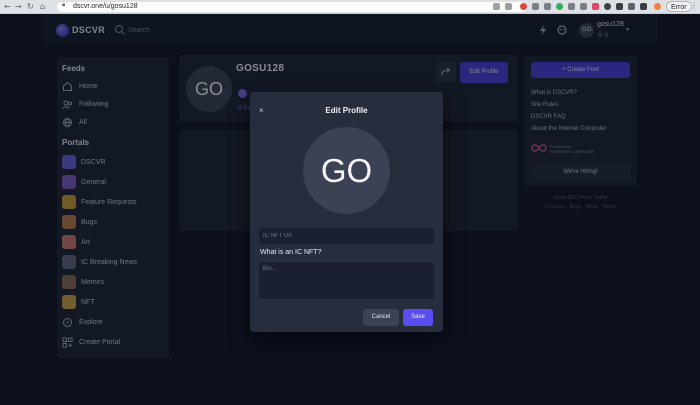  What do you see at coordinates (381, 317) in the screenshot?
I see `cancel-button: Cancel` at bounding box center [381, 317].